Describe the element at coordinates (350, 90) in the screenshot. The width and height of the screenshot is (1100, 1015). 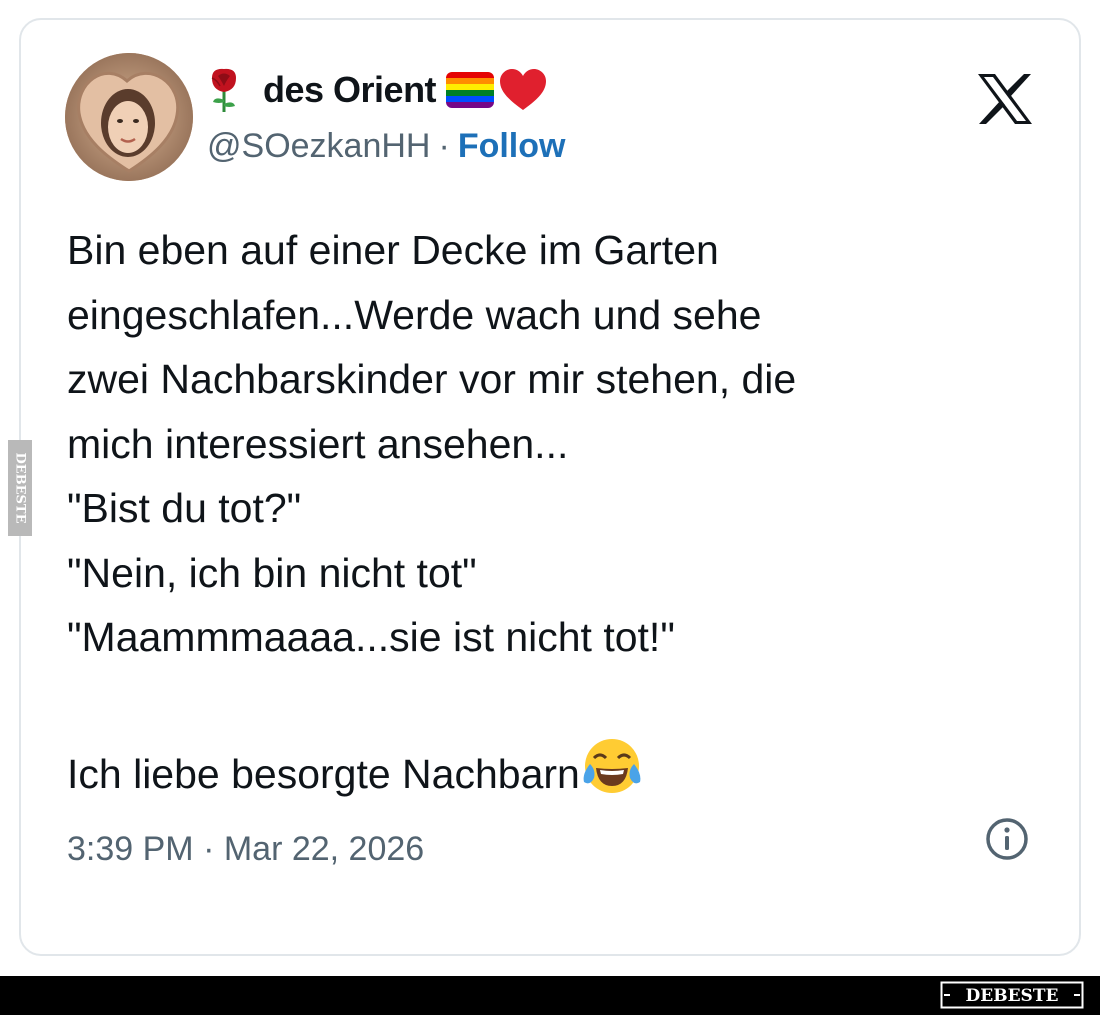
I see `author-display-name: des Orient` at that location.